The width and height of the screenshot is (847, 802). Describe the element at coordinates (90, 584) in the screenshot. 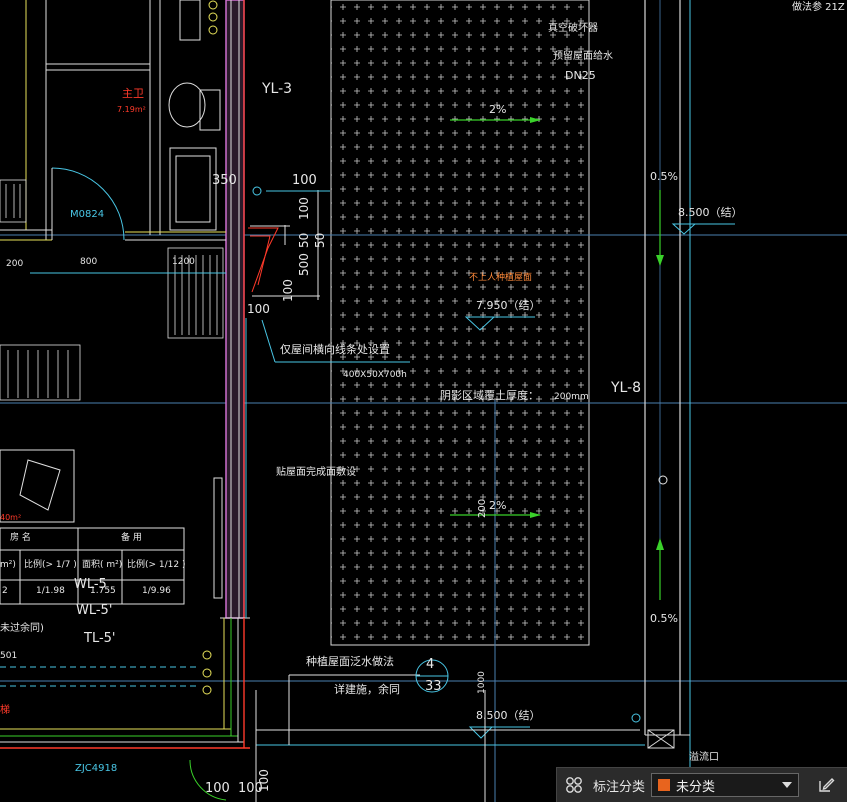

I see `label-wl5a: WL-5` at that location.